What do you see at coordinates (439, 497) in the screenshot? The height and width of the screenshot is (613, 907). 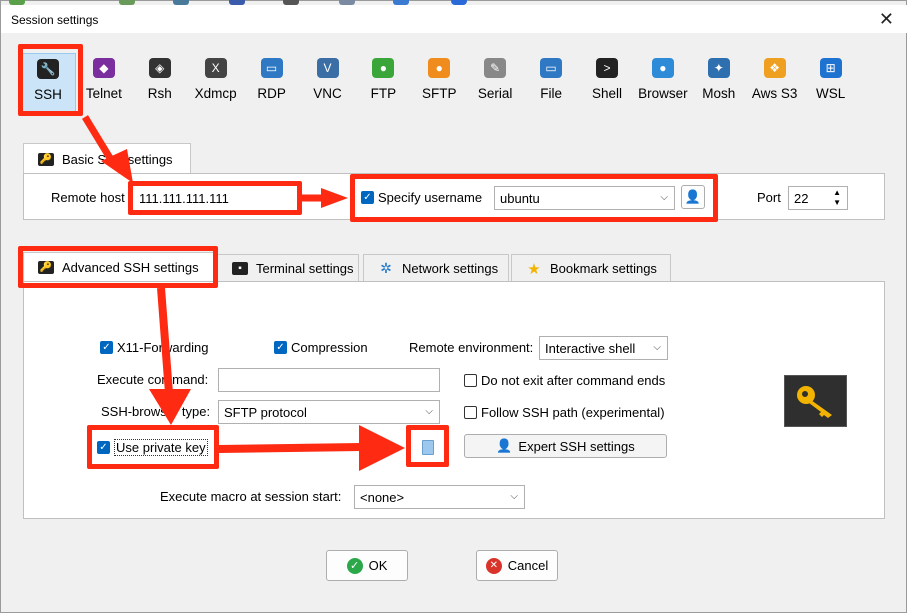 I see `execute-macro-select: <none> ⌵` at bounding box center [439, 497].